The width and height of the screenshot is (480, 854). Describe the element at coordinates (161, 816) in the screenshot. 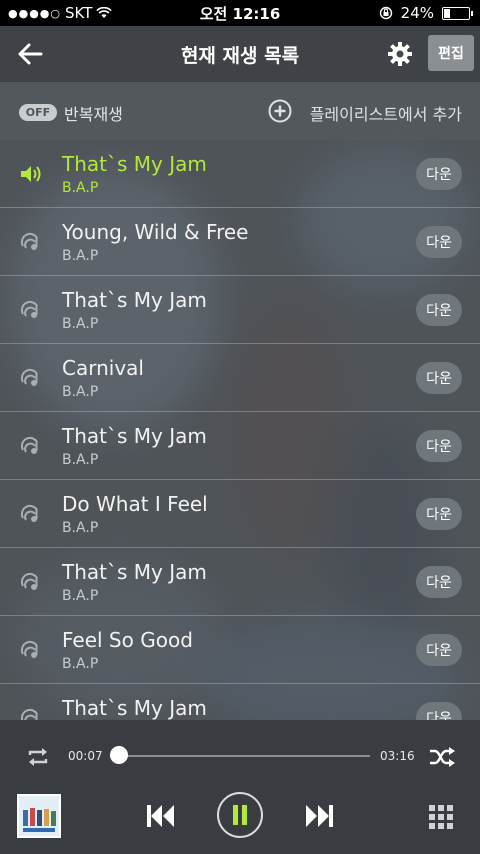

I see `prev-track-icon` at that location.